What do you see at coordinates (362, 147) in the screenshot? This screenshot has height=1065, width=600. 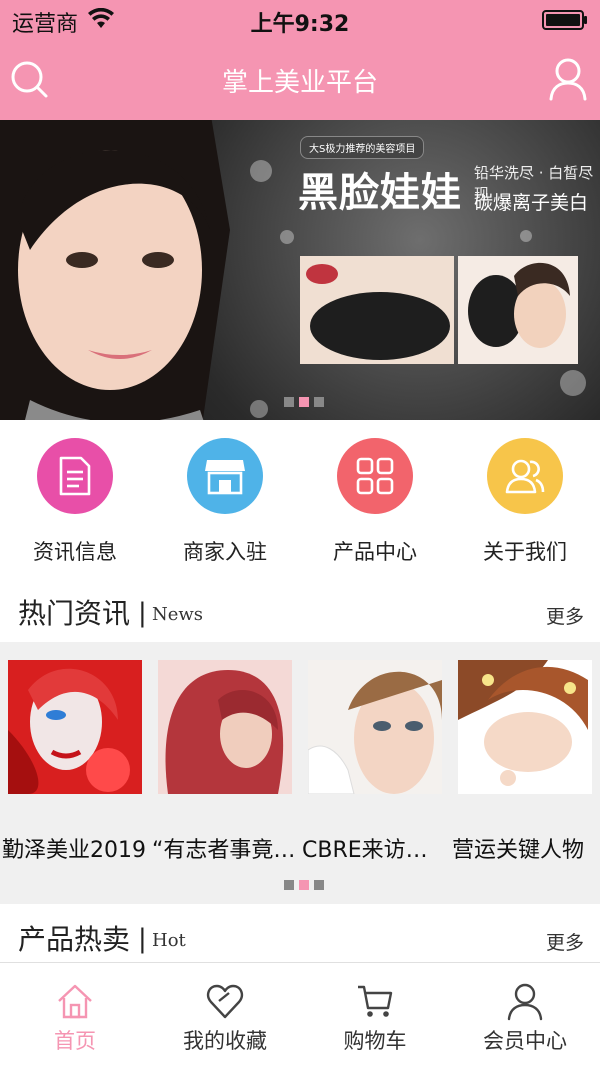 I see `banner-tag: 大S极力推荐的美容项目` at bounding box center [362, 147].